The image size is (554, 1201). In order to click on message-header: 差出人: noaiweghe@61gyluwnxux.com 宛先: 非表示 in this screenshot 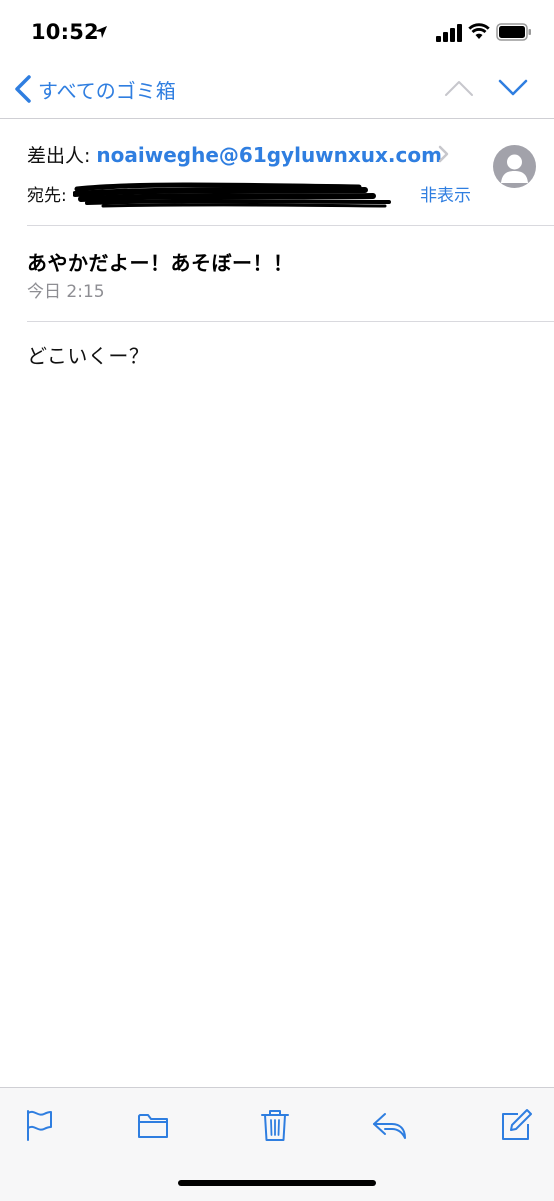, I will do `click(277, 172)`.